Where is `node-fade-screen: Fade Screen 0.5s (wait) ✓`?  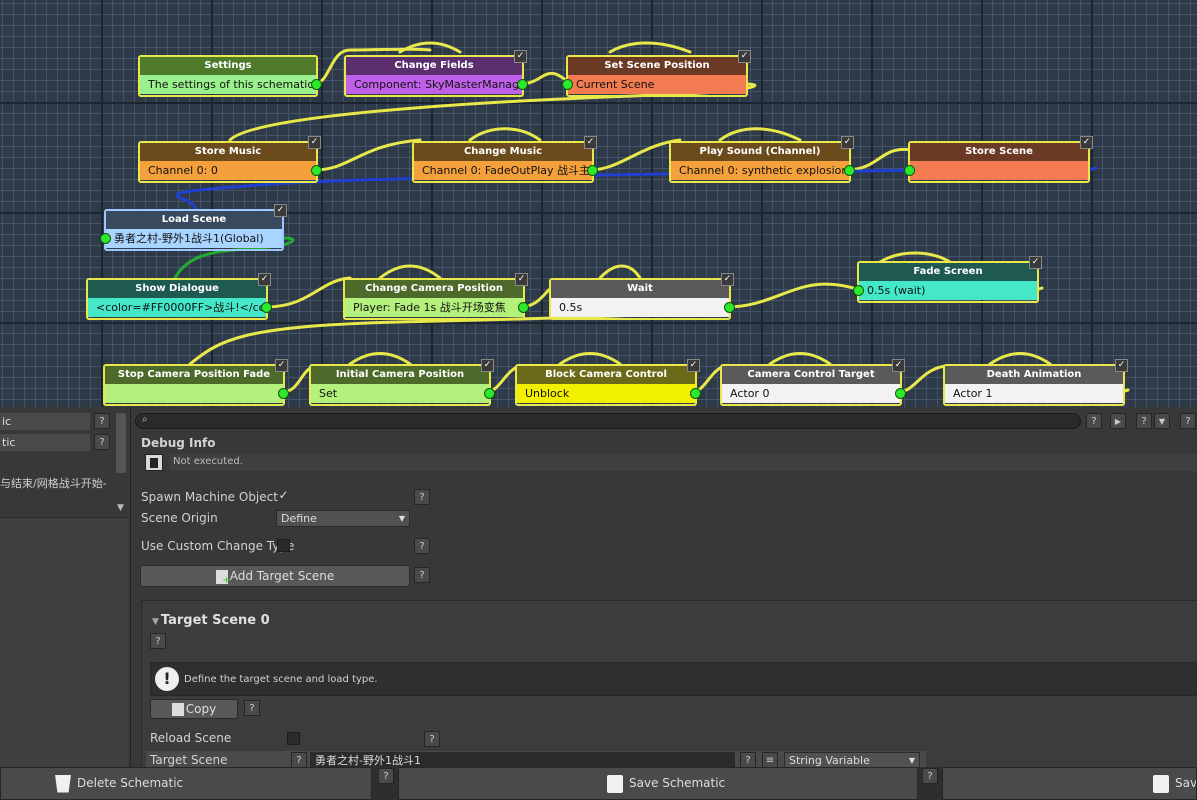 node-fade-screen: Fade Screen 0.5s (wait) ✓ is located at coordinates (947, 279).